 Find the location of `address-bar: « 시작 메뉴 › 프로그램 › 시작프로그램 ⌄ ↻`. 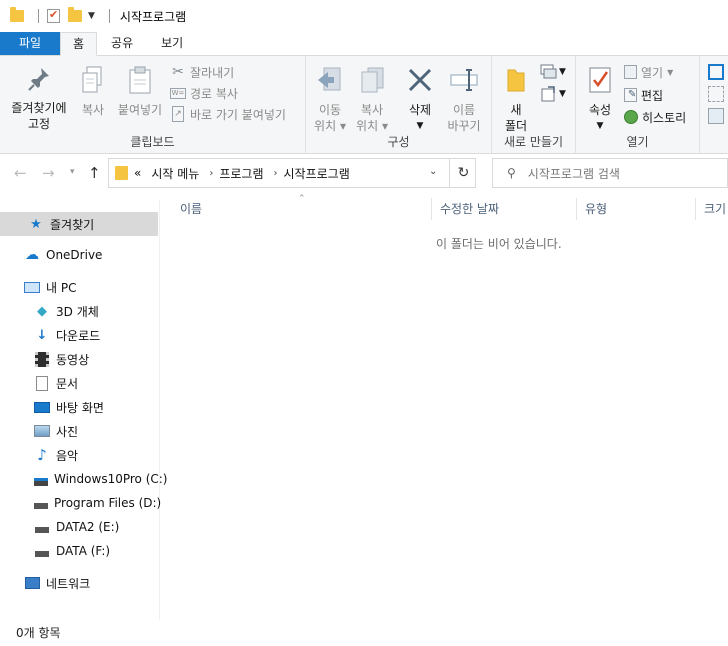

address-bar: « 시작 메뉴 › 프로그램 › 시작프로그램 ⌄ ↻ is located at coordinates (292, 173).